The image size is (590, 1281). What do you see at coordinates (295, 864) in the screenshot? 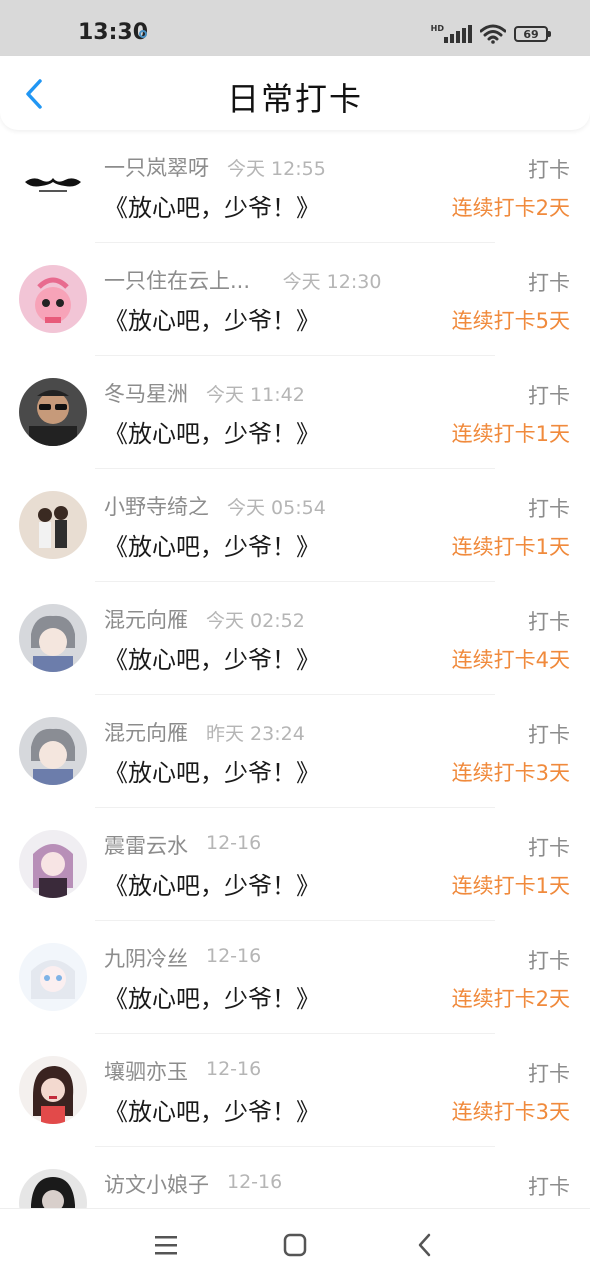
I see `checkin-row: 震雷云水 12-16 《放心吧，少爷！》 打卡连续打卡1天` at bounding box center [295, 864].